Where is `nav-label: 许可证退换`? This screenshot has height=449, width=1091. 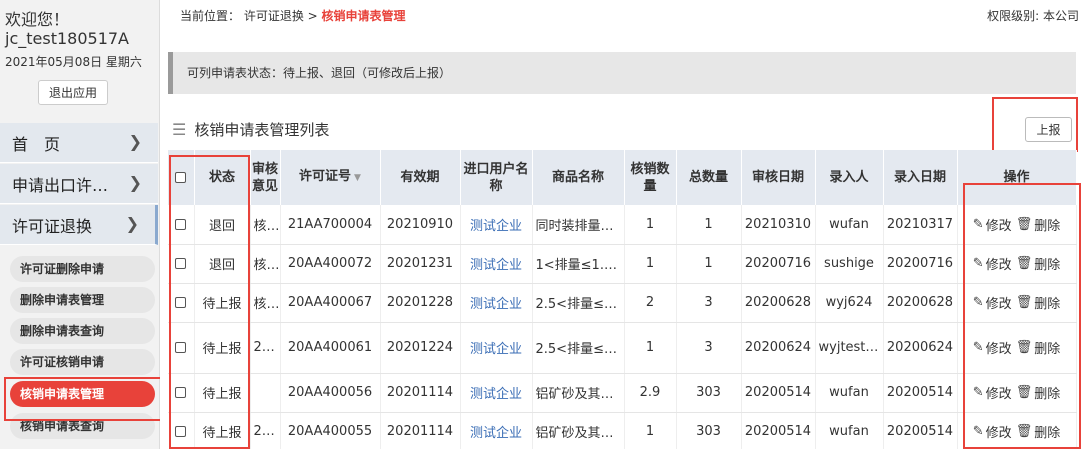
nav-label: 许可证退换 is located at coordinates (52, 226).